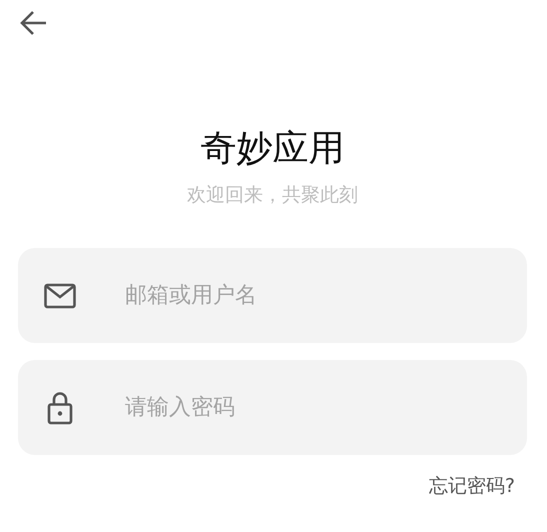 This screenshot has width=547, height=532. I want to click on forgot-password-link: 忘记密码?, so click(471, 486).